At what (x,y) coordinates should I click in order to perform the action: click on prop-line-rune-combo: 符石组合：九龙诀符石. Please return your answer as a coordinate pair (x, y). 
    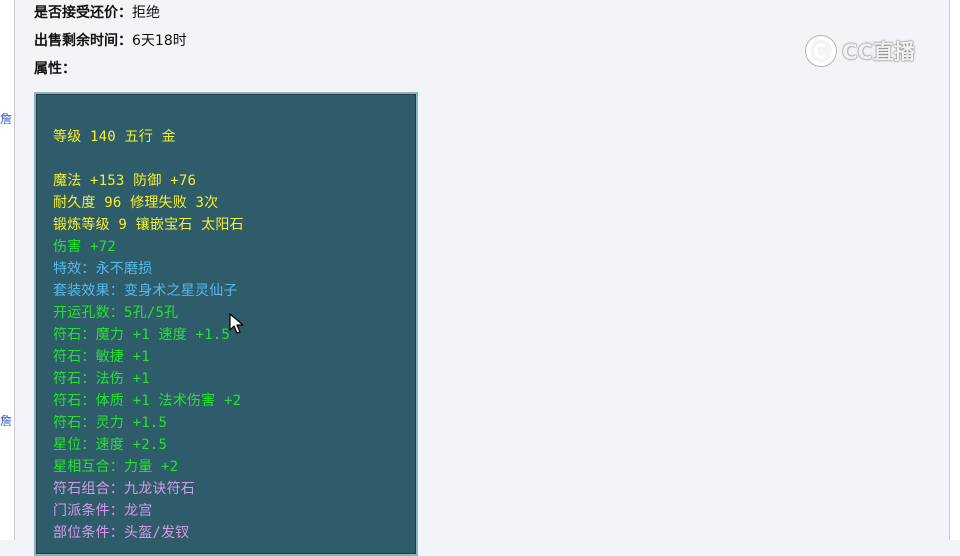
    Looking at the image, I should click on (124, 489).